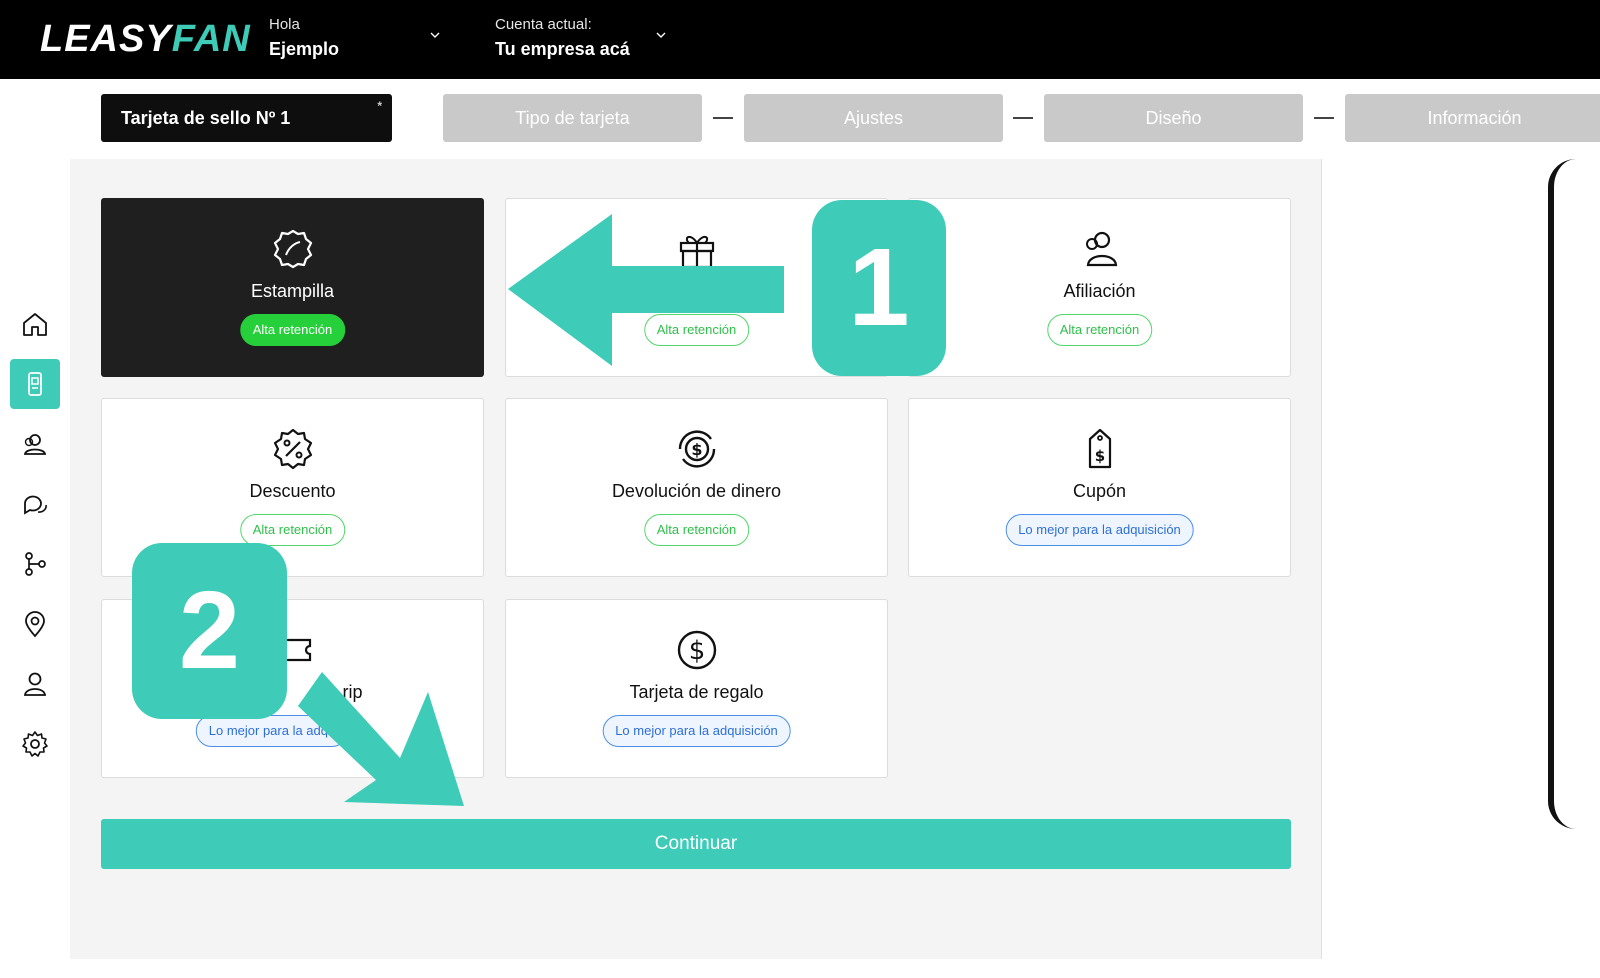 The height and width of the screenshot is (978, 1600). I want to click on option-title: Tarjeta de regalo, so click(696, 692).